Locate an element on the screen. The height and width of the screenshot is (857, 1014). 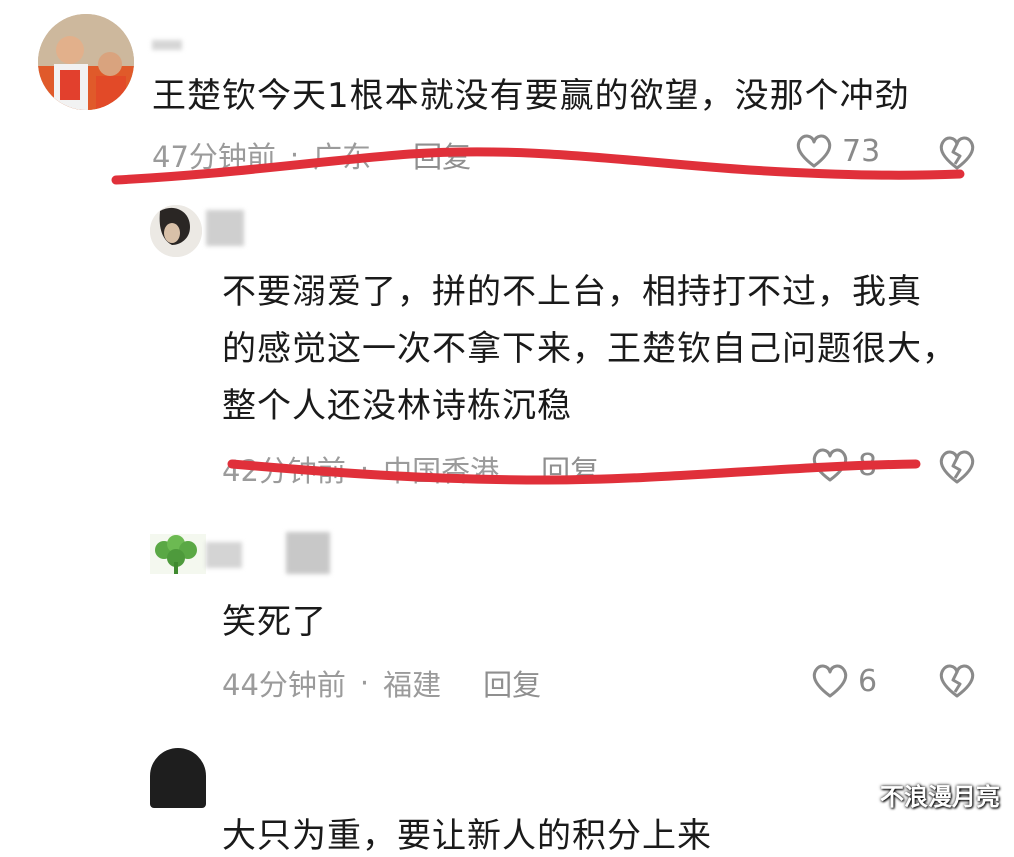
like-count: 73 is located at coordinates (861, 151).